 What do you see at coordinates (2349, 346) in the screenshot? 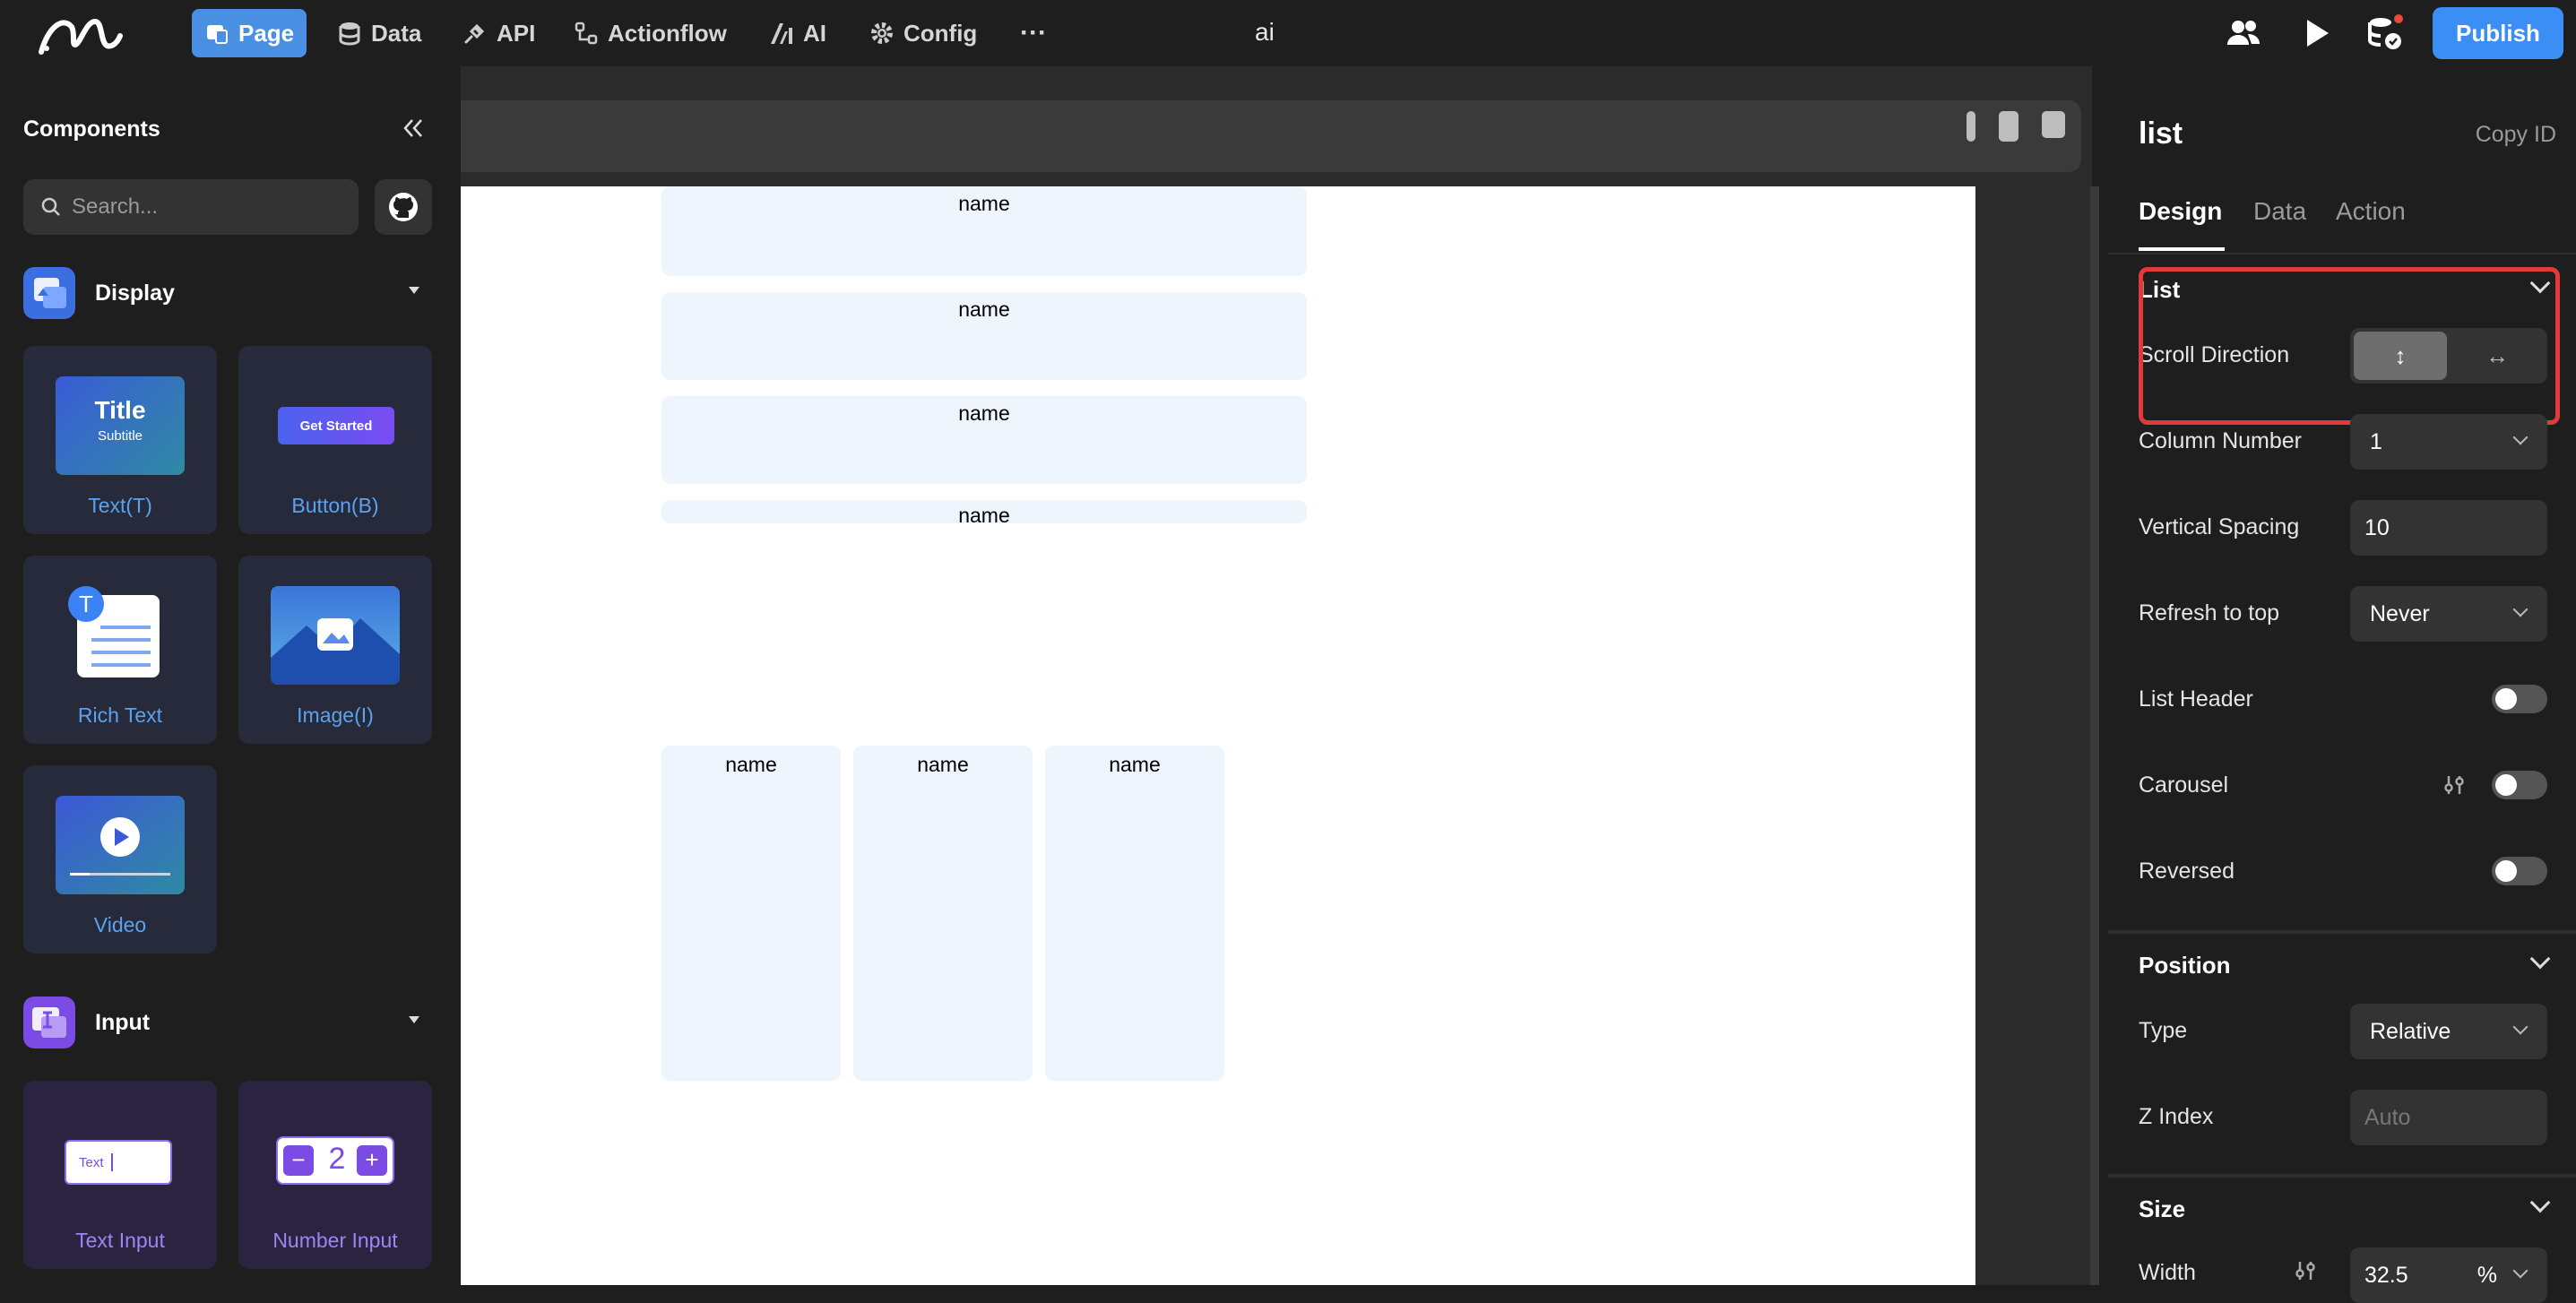
I see `highlight-box` at bounding box center [2349, 346].